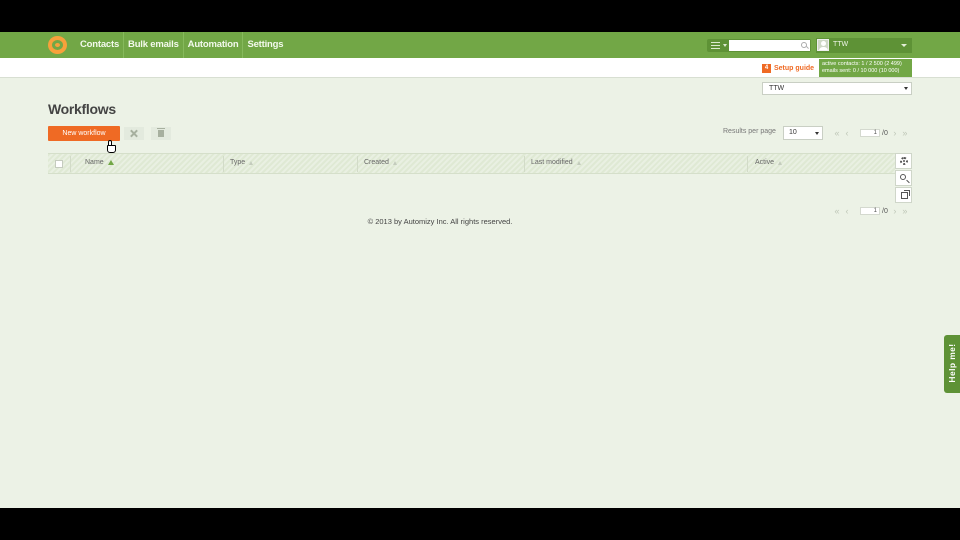 The width and height of the screenshot is (960, 540). What do you see at coordinates (804, 45) in the screenshot?
I see `search-icon` at bounding box center [804, 45].